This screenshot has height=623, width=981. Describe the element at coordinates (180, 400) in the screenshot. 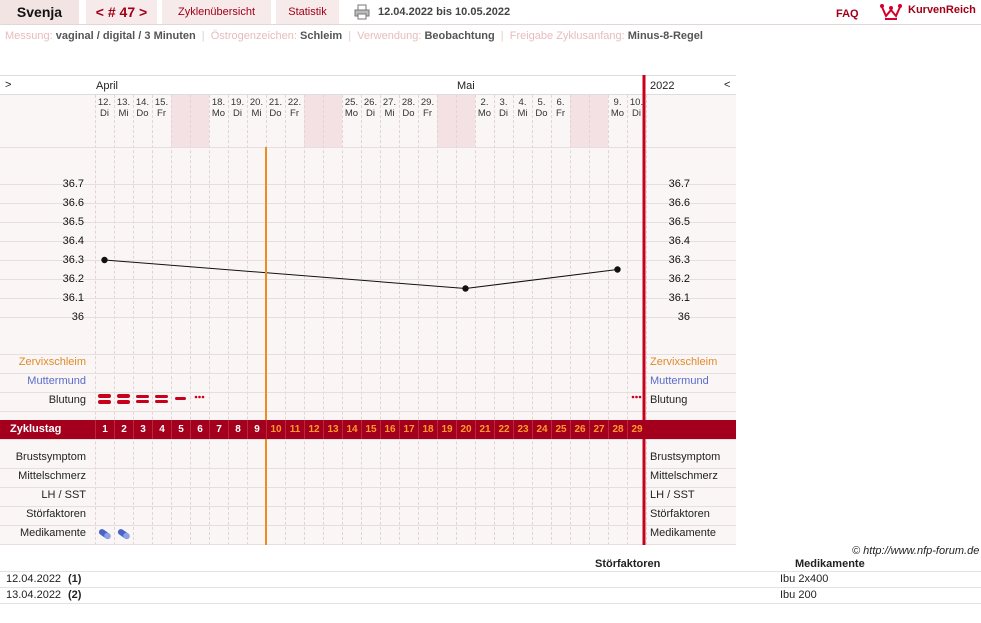

I see `bleeding-light-icon` at that location.